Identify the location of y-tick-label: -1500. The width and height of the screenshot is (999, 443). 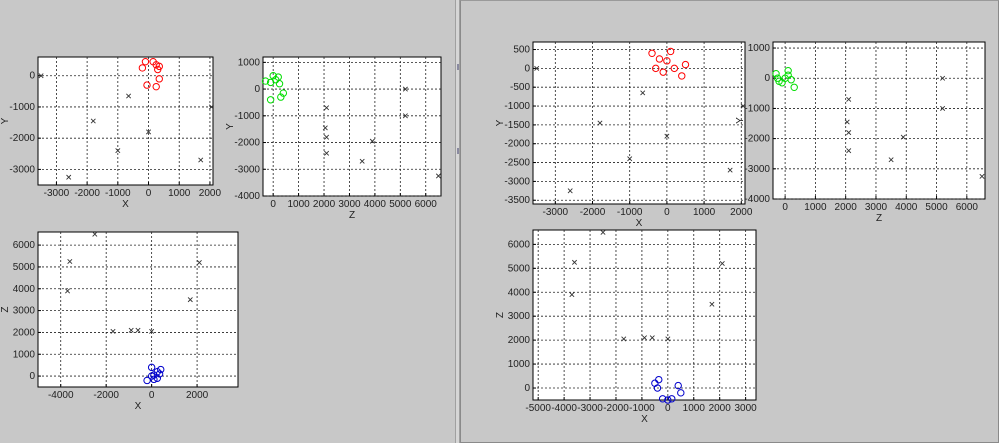
(517, 125).